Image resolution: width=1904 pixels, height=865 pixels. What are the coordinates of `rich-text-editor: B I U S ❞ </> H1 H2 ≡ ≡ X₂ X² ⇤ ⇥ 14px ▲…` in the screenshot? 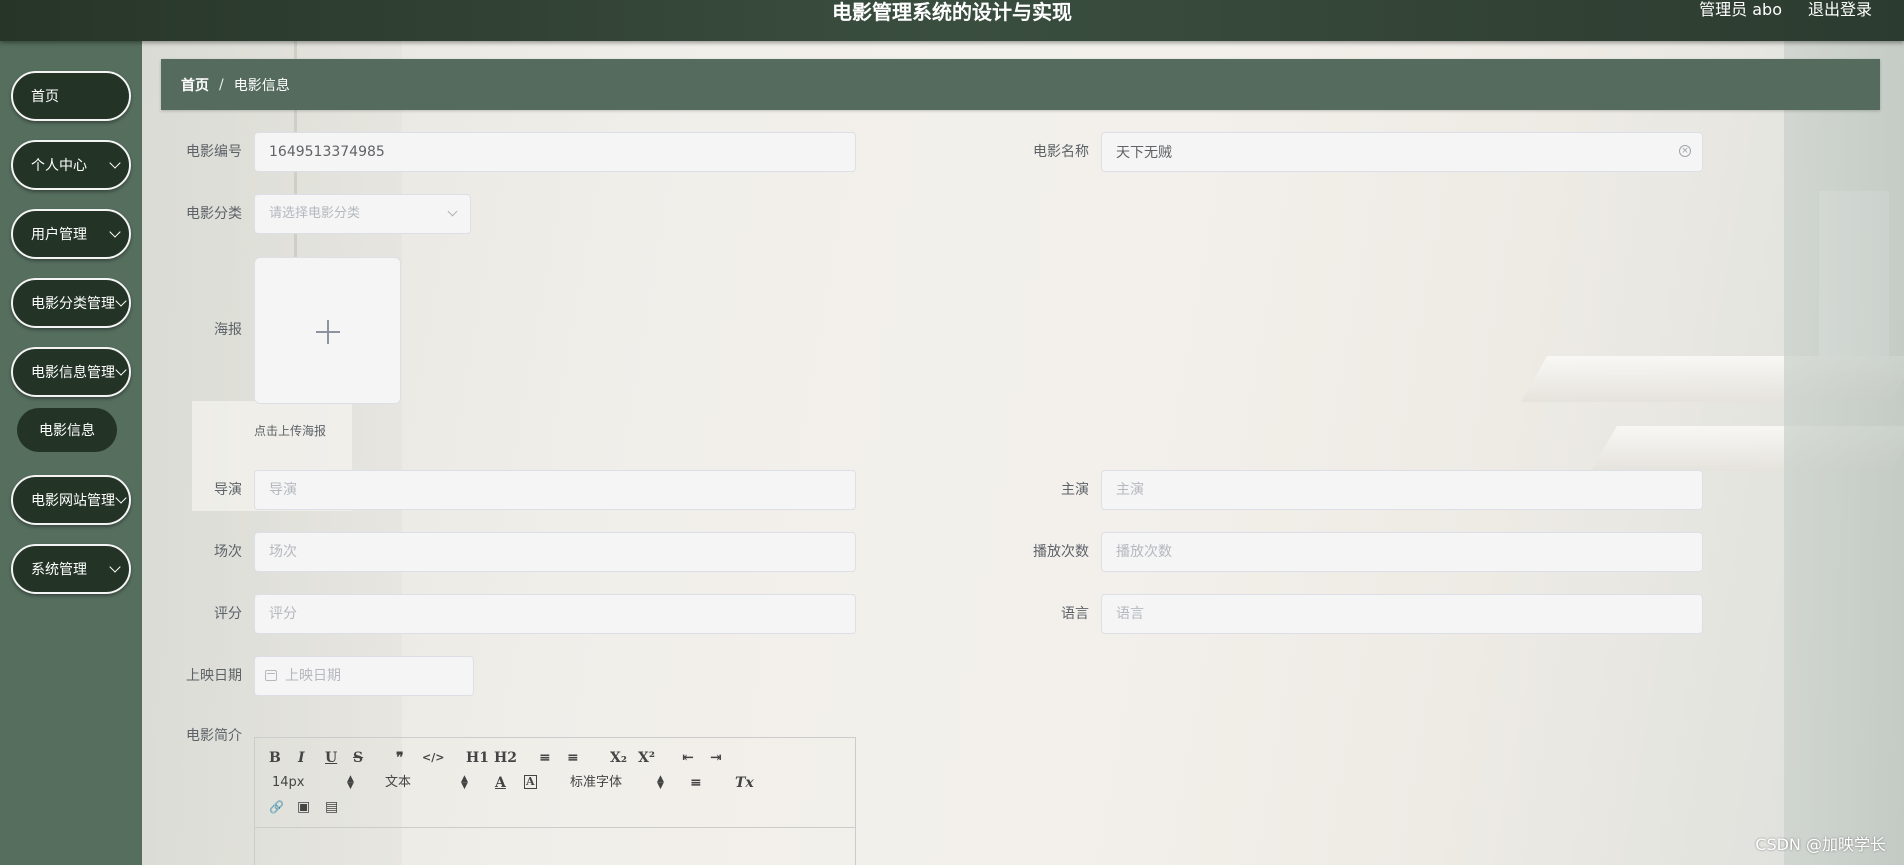 It's located at (555, 801).